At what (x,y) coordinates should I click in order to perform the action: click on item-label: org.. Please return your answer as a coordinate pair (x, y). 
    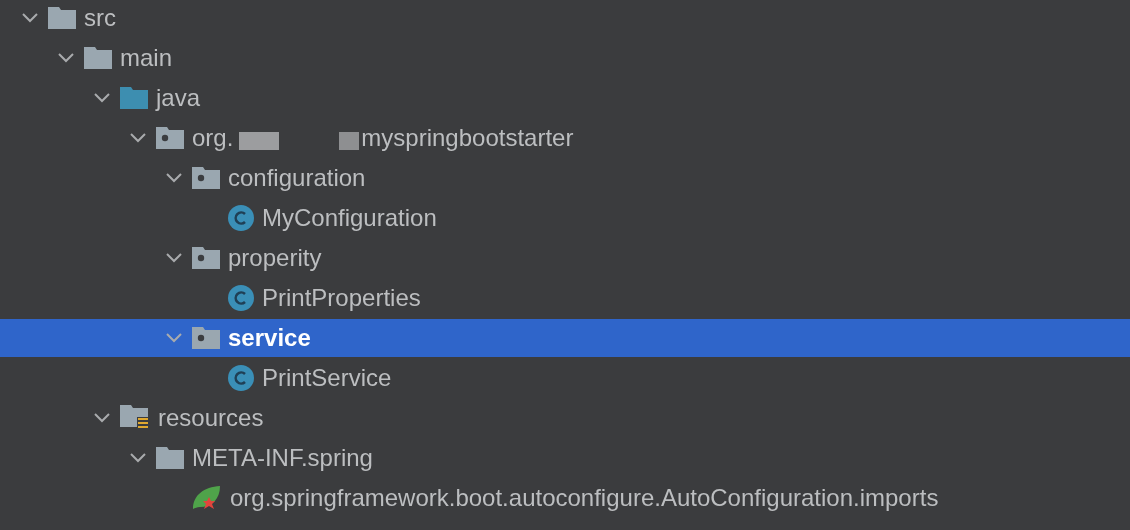
    Looking at the image, I should click on (213, 138).